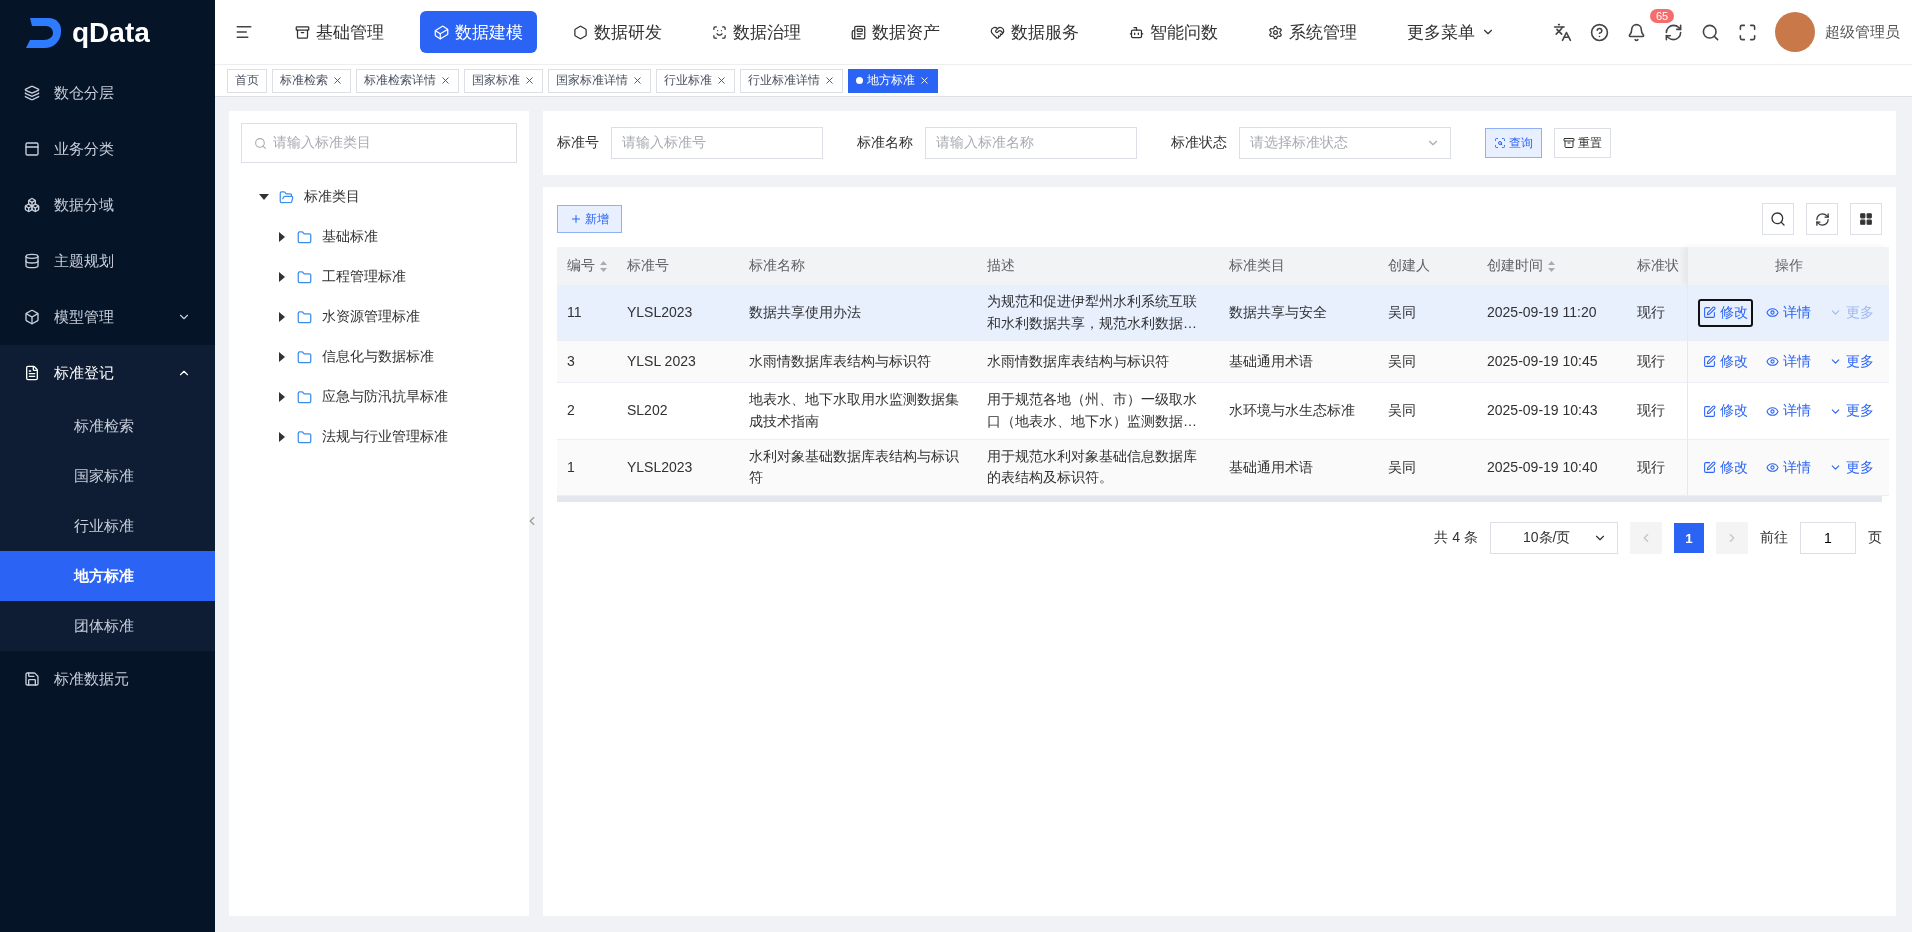 The height and width of the screenshot is (932, 1912). I want to click on top-menu-item: 数据研发, so click(617, 32).